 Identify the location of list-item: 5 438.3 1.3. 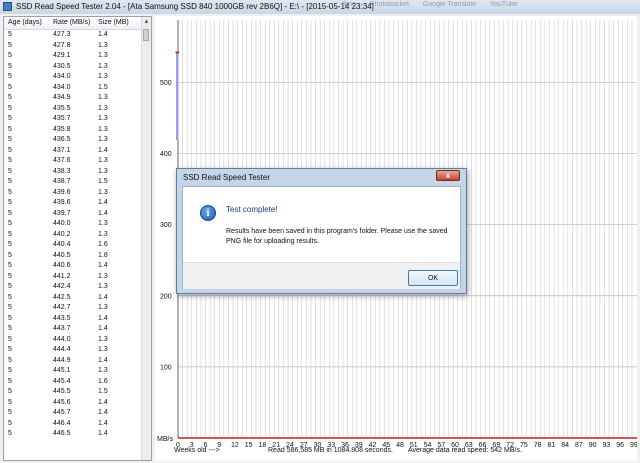
(74, 172).